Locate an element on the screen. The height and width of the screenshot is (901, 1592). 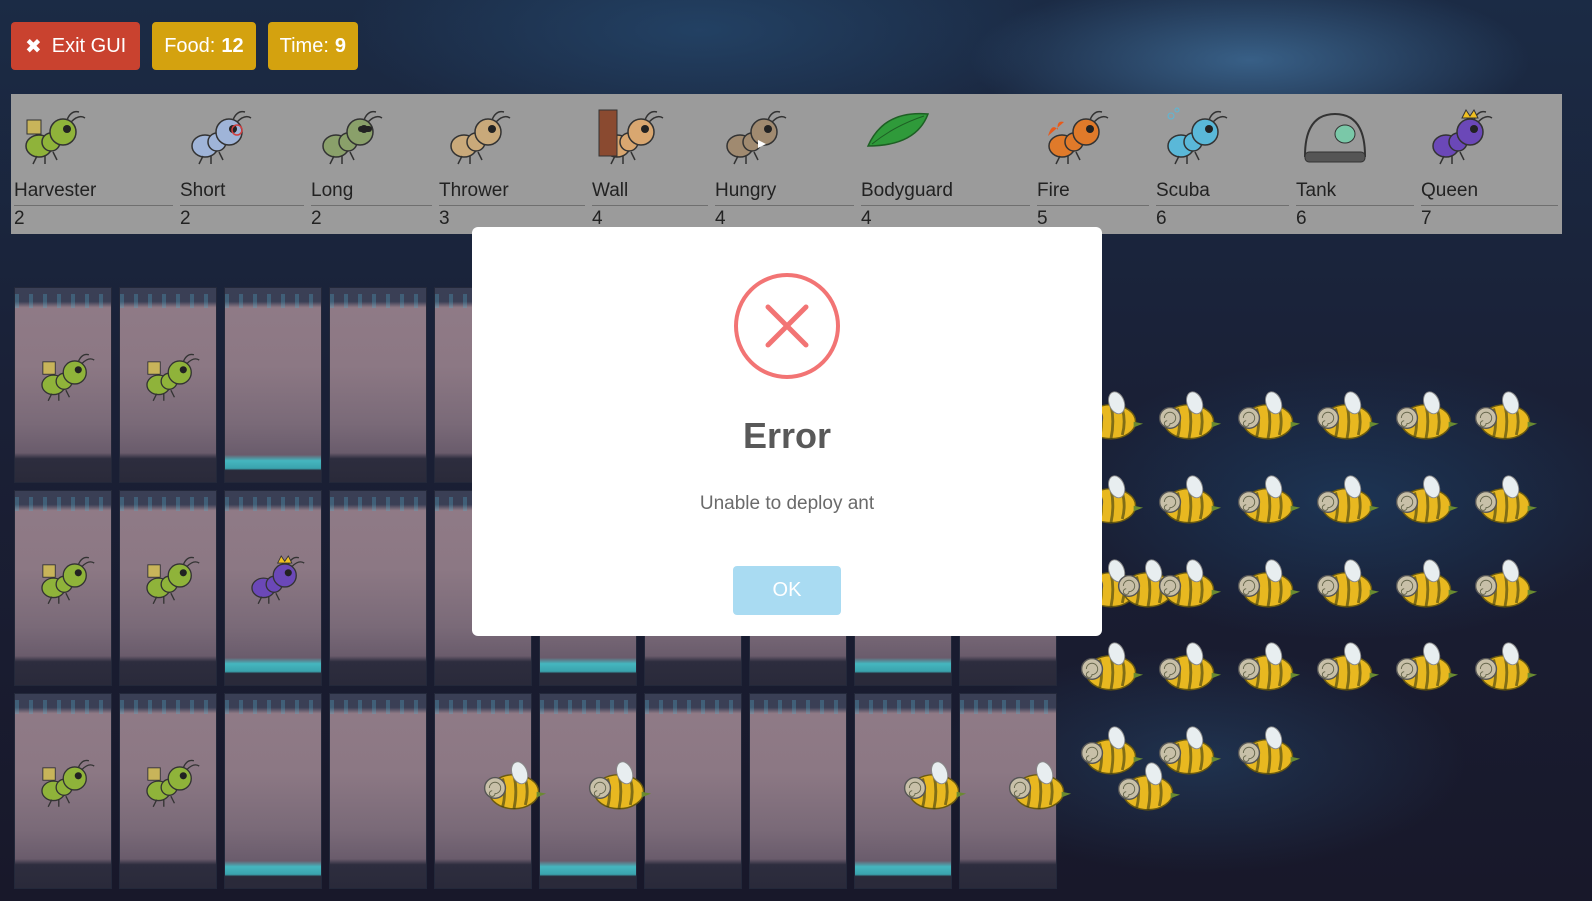
dialog-title: Error is located at coordinates (787, 435).